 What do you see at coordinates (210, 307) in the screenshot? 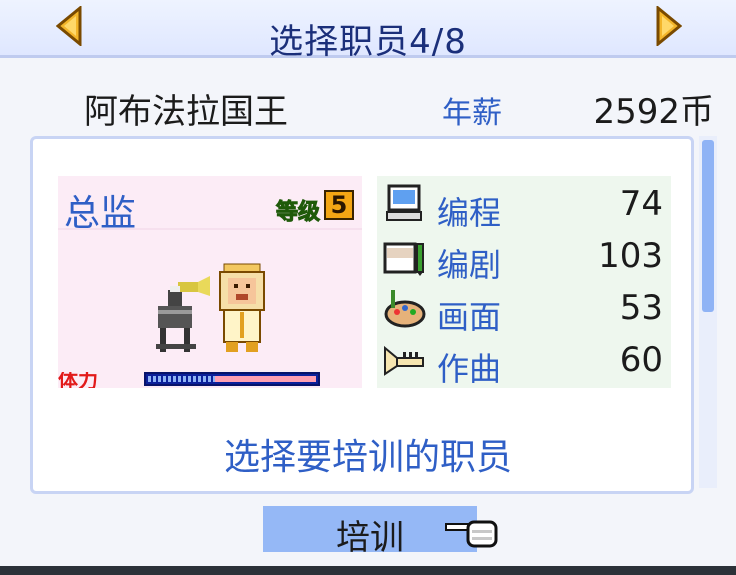
I see `employee-sprite-icon` at bounding box center [210, 307].